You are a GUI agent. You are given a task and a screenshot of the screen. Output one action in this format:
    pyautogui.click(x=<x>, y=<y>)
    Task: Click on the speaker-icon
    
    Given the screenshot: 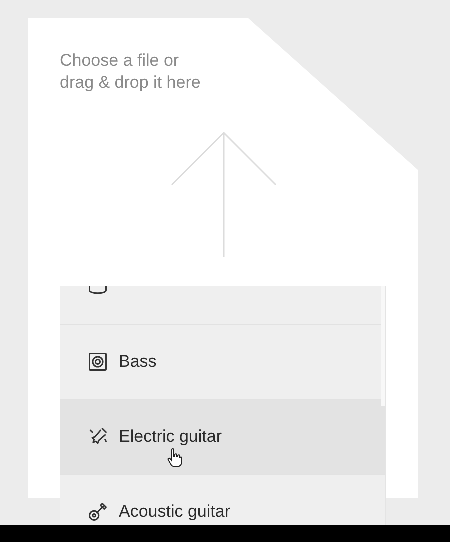 What is the action you would take?
    pyautogui.click(x=98, y=362)
    